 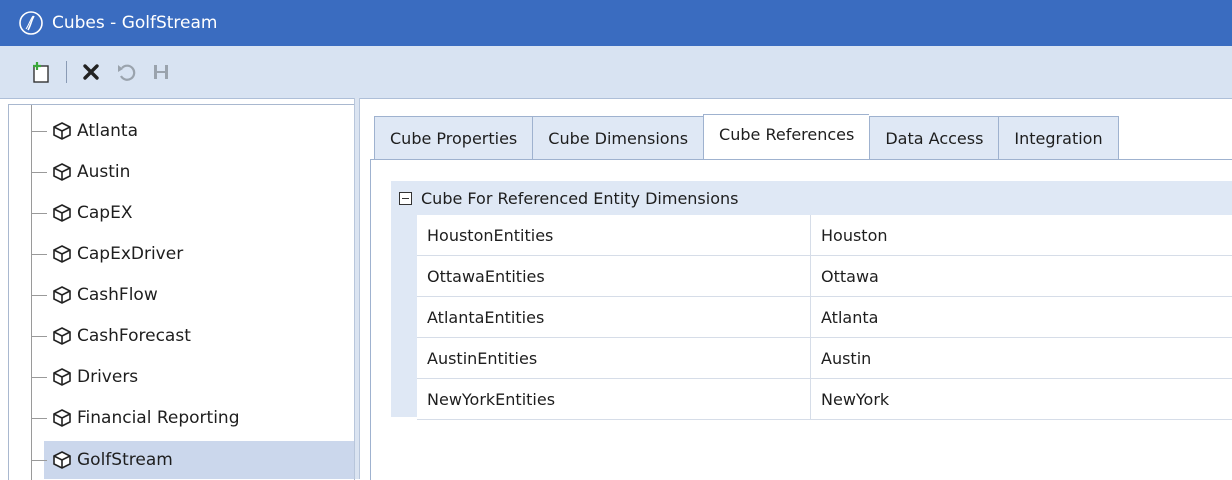 I want to click on tree-item-drivers: Drivers, so click(x=181, y=377).